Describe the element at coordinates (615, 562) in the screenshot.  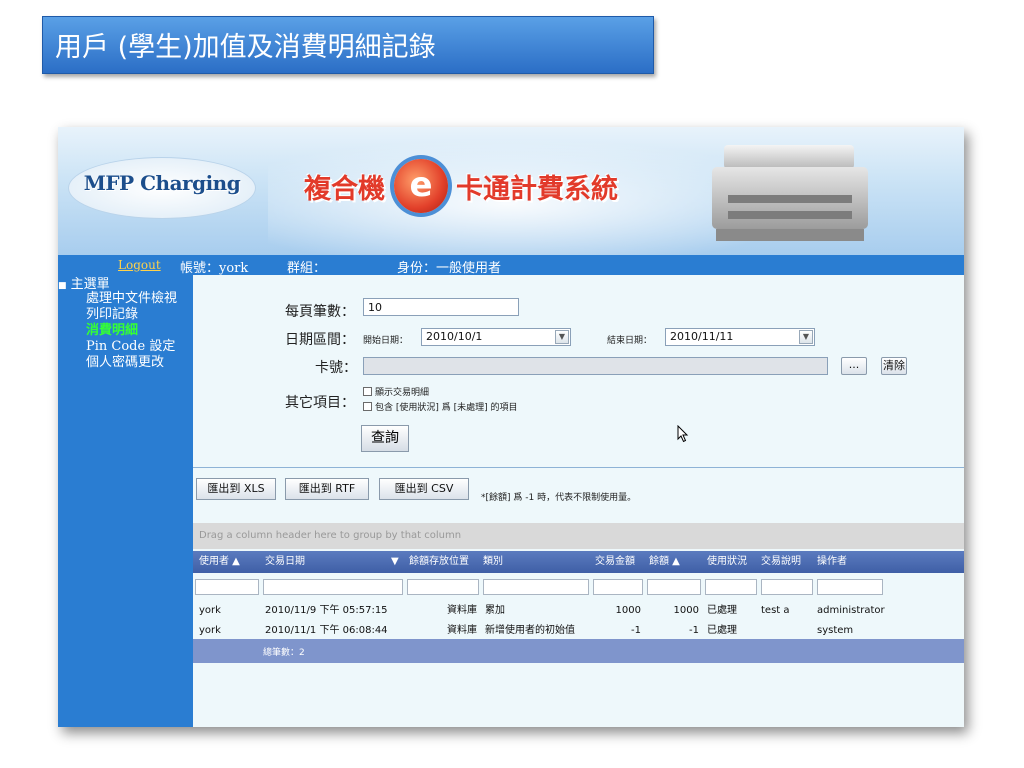
I see `col-amount: 交易金額` at that location.